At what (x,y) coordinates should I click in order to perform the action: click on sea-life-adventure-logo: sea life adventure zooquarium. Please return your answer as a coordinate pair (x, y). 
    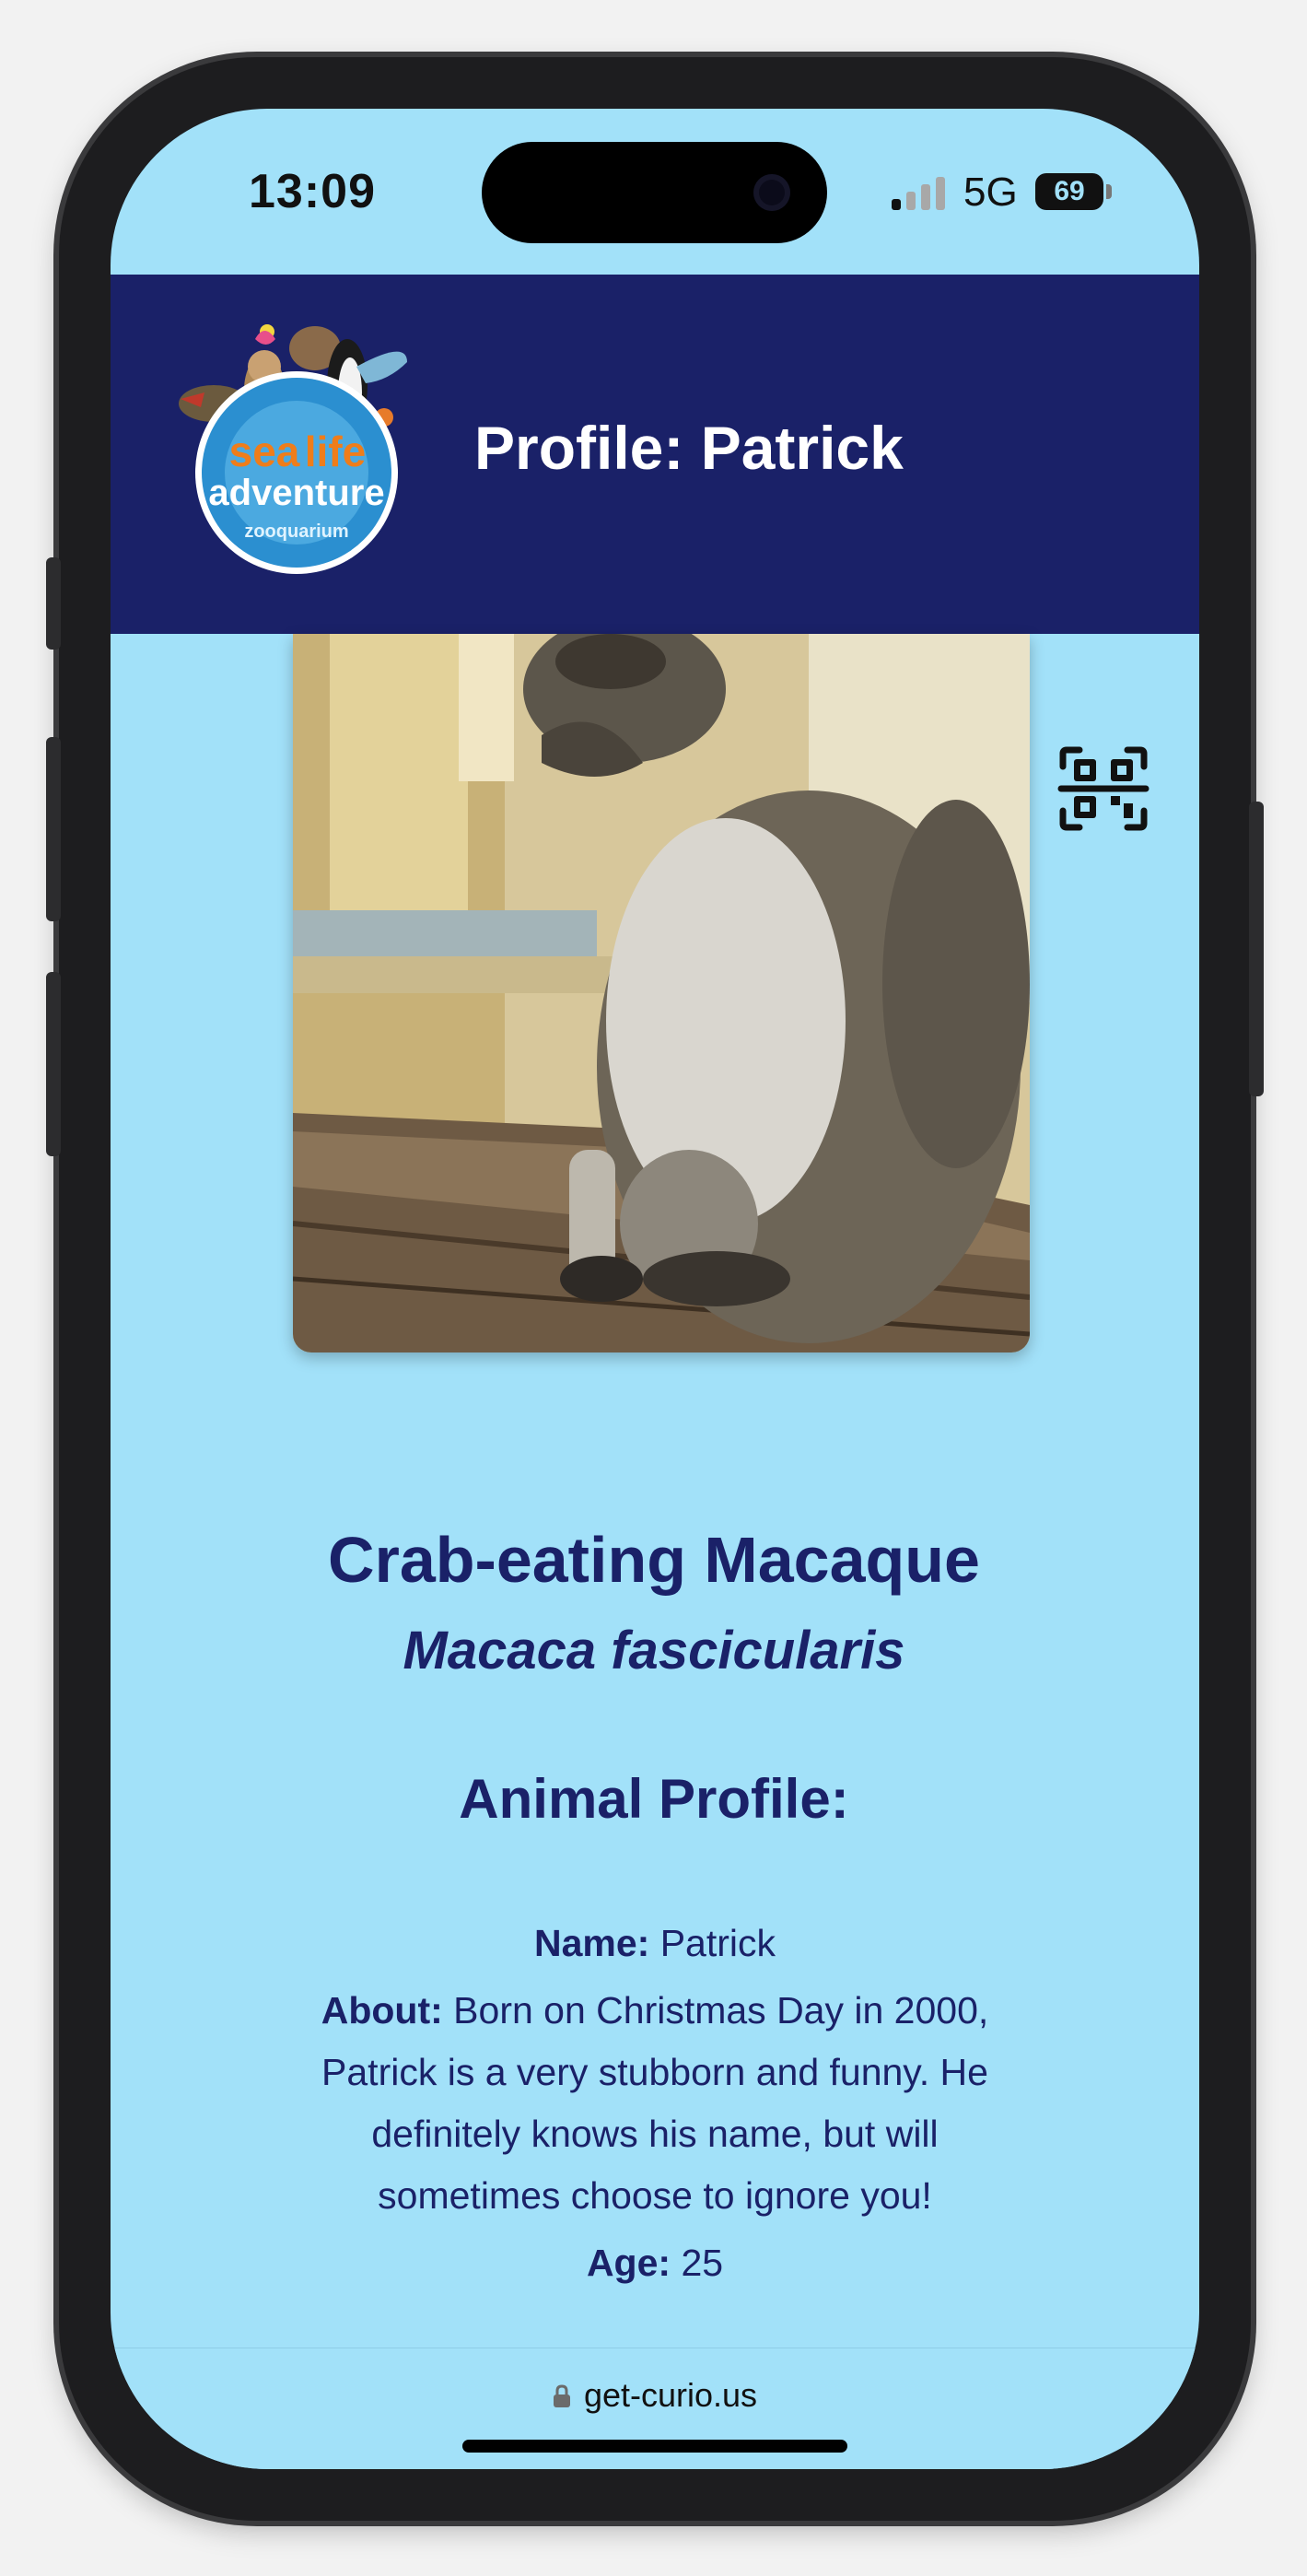
    Looking at the image, I should click on (297, 445).